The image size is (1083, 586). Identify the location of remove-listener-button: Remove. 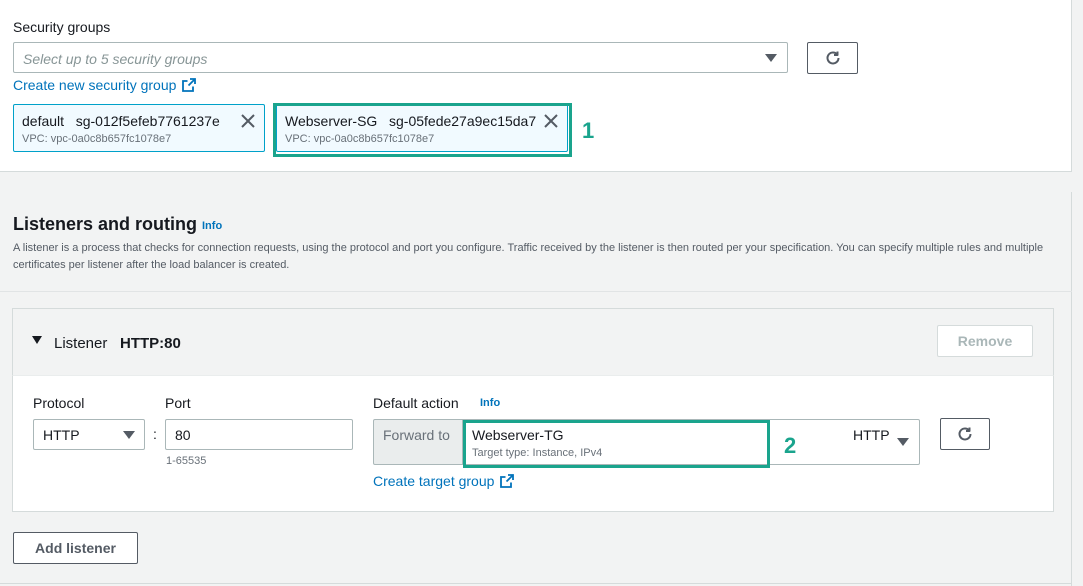
(985, 341).